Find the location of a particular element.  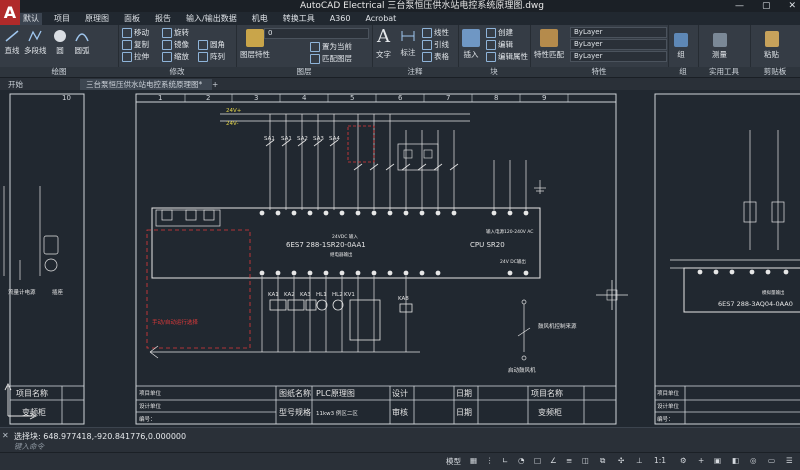

manual-auto-region is located at coordinates (198, 289).